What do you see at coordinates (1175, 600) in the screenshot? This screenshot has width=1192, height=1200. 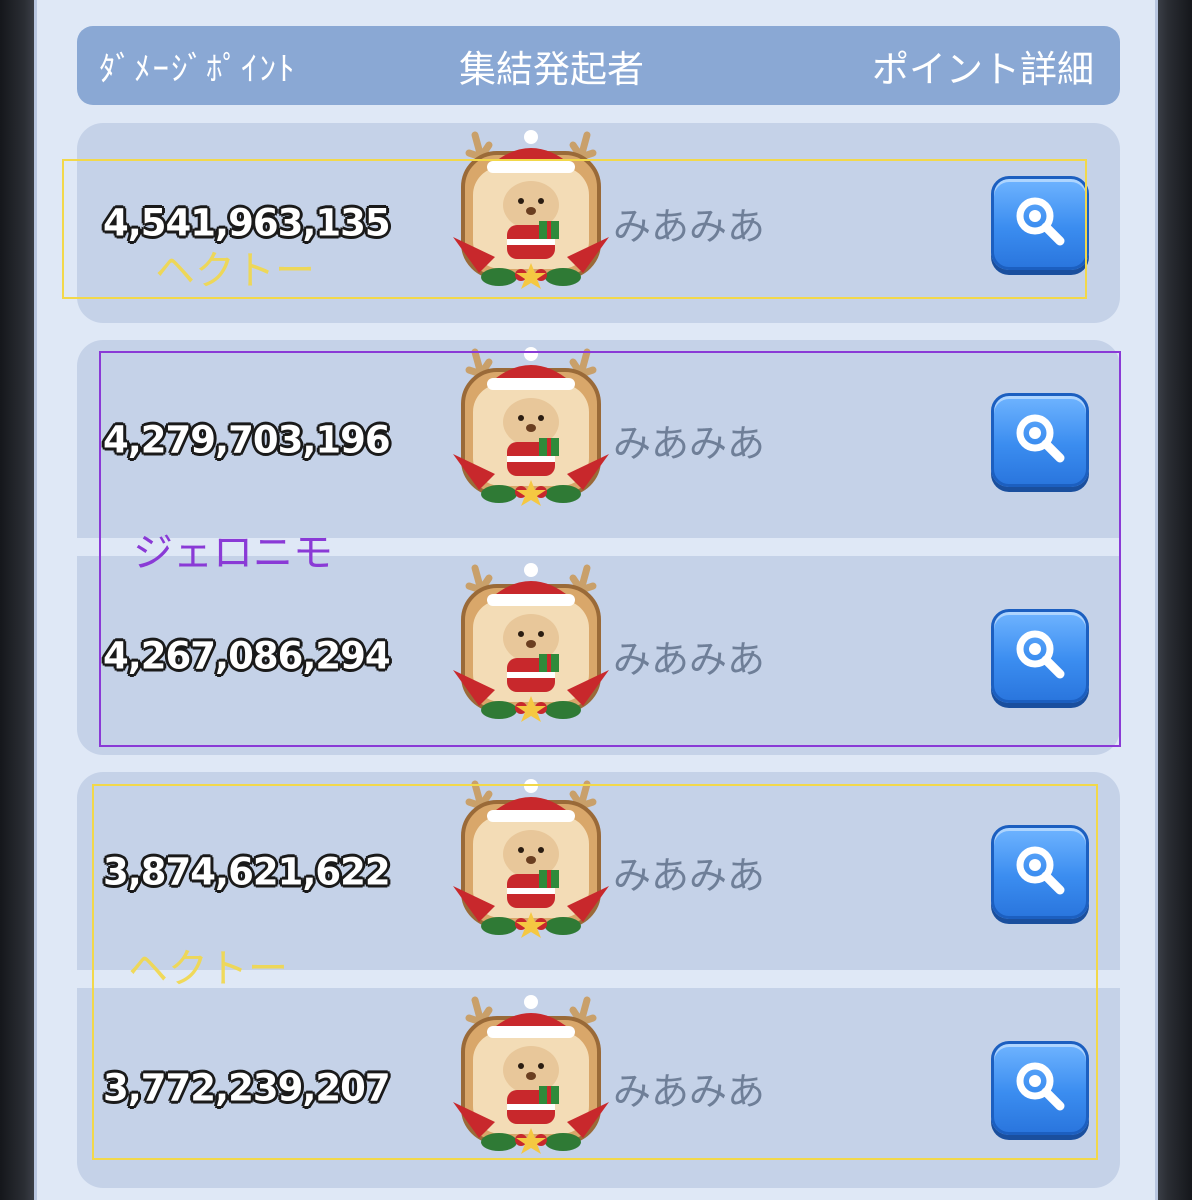 I see `right-frame` at bounding box center [1175, 600].